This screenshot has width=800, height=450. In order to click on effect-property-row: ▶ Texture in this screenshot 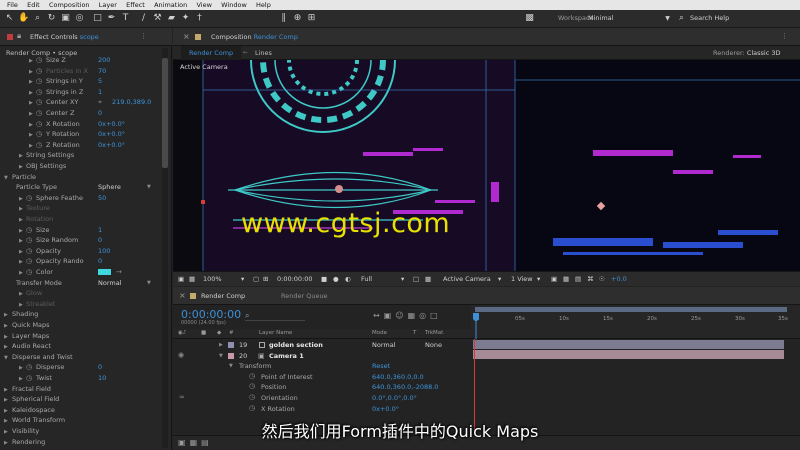, I will do `click(85, 208)`.